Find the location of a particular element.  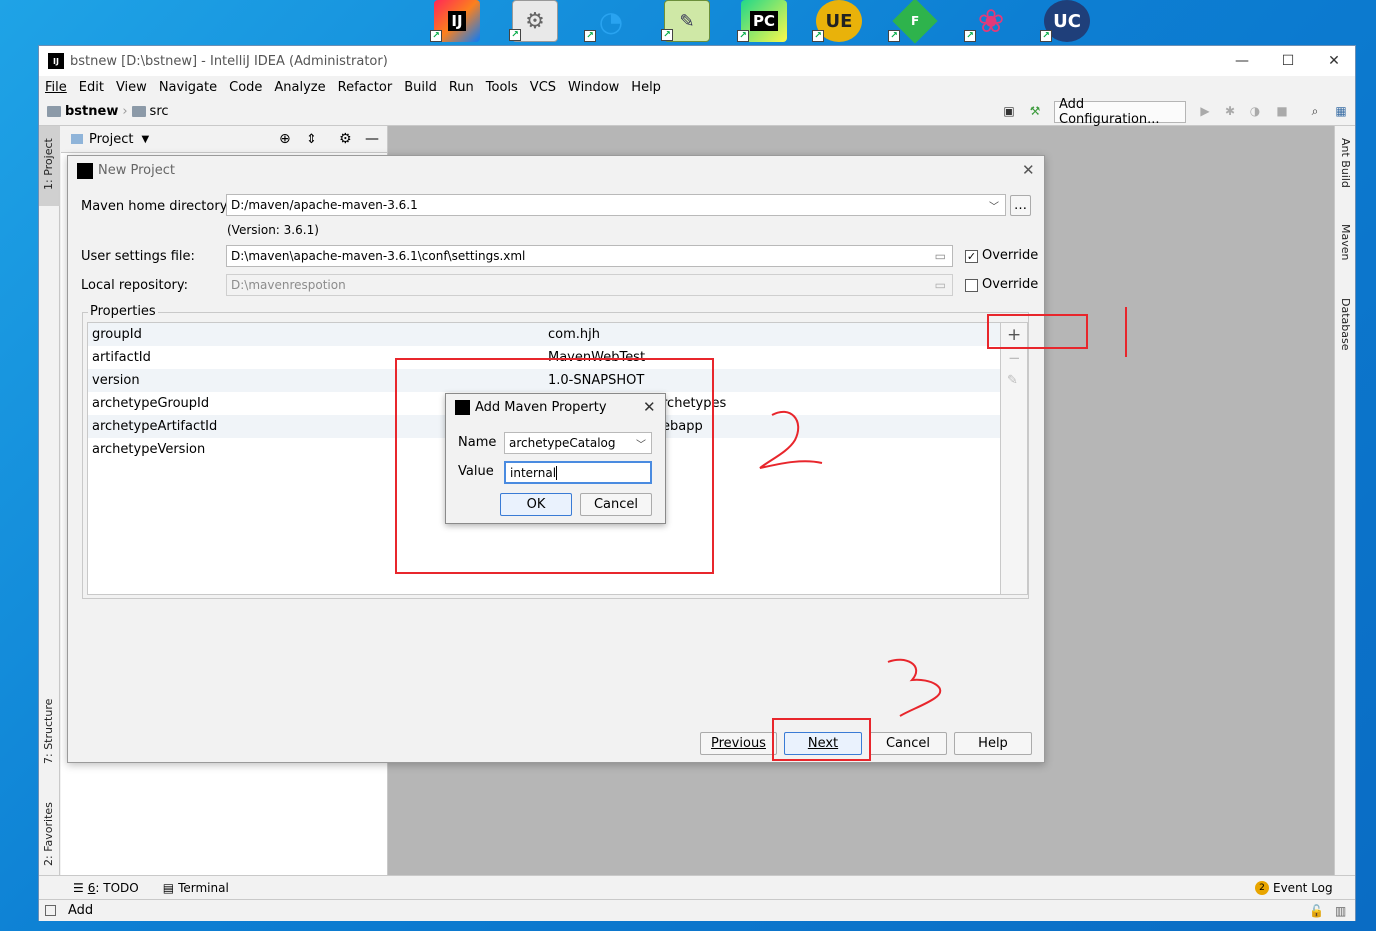

annotation-scribbles is located at coordinates (943, 512).